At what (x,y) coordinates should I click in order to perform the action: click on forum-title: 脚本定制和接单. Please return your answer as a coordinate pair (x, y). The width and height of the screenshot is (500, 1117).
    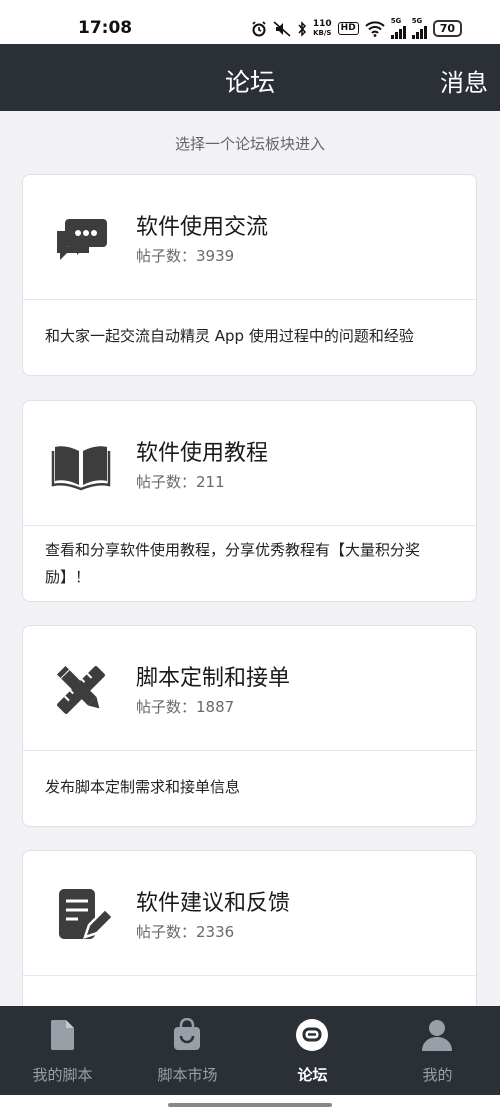
    Looking at the image, I should click on (213, 678).